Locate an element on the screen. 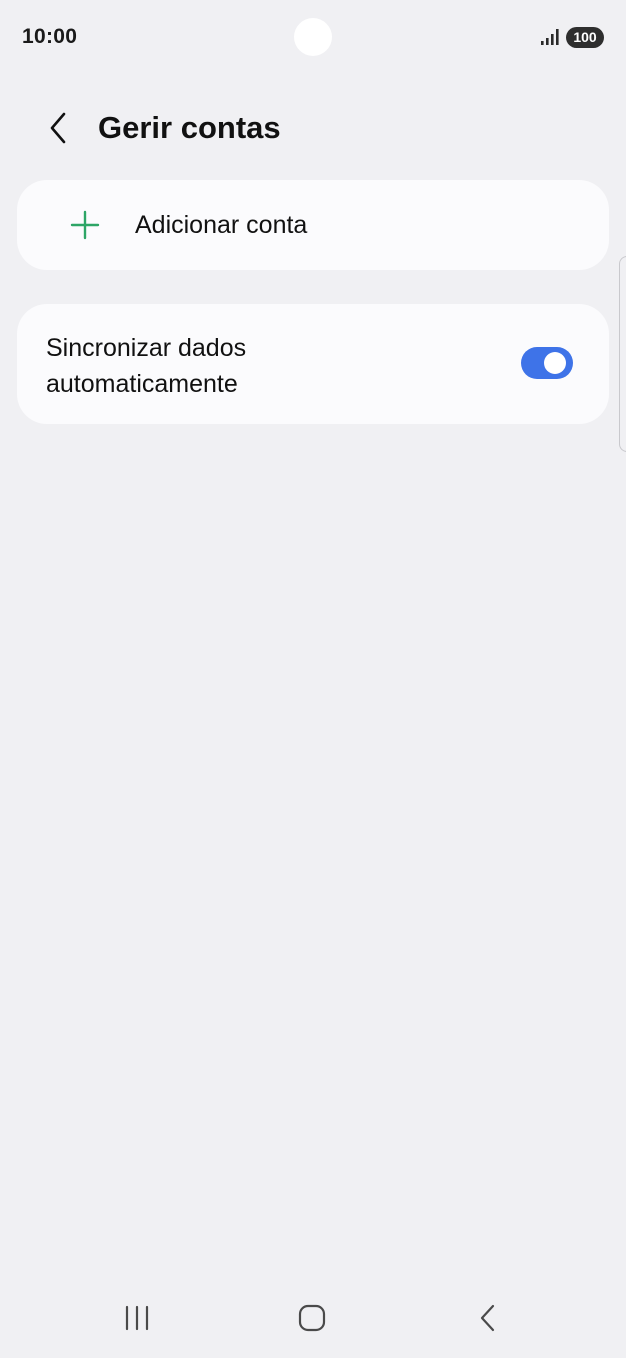 This screenshot has height=1358, width=626. back-button is located at coordinates (58, 128).